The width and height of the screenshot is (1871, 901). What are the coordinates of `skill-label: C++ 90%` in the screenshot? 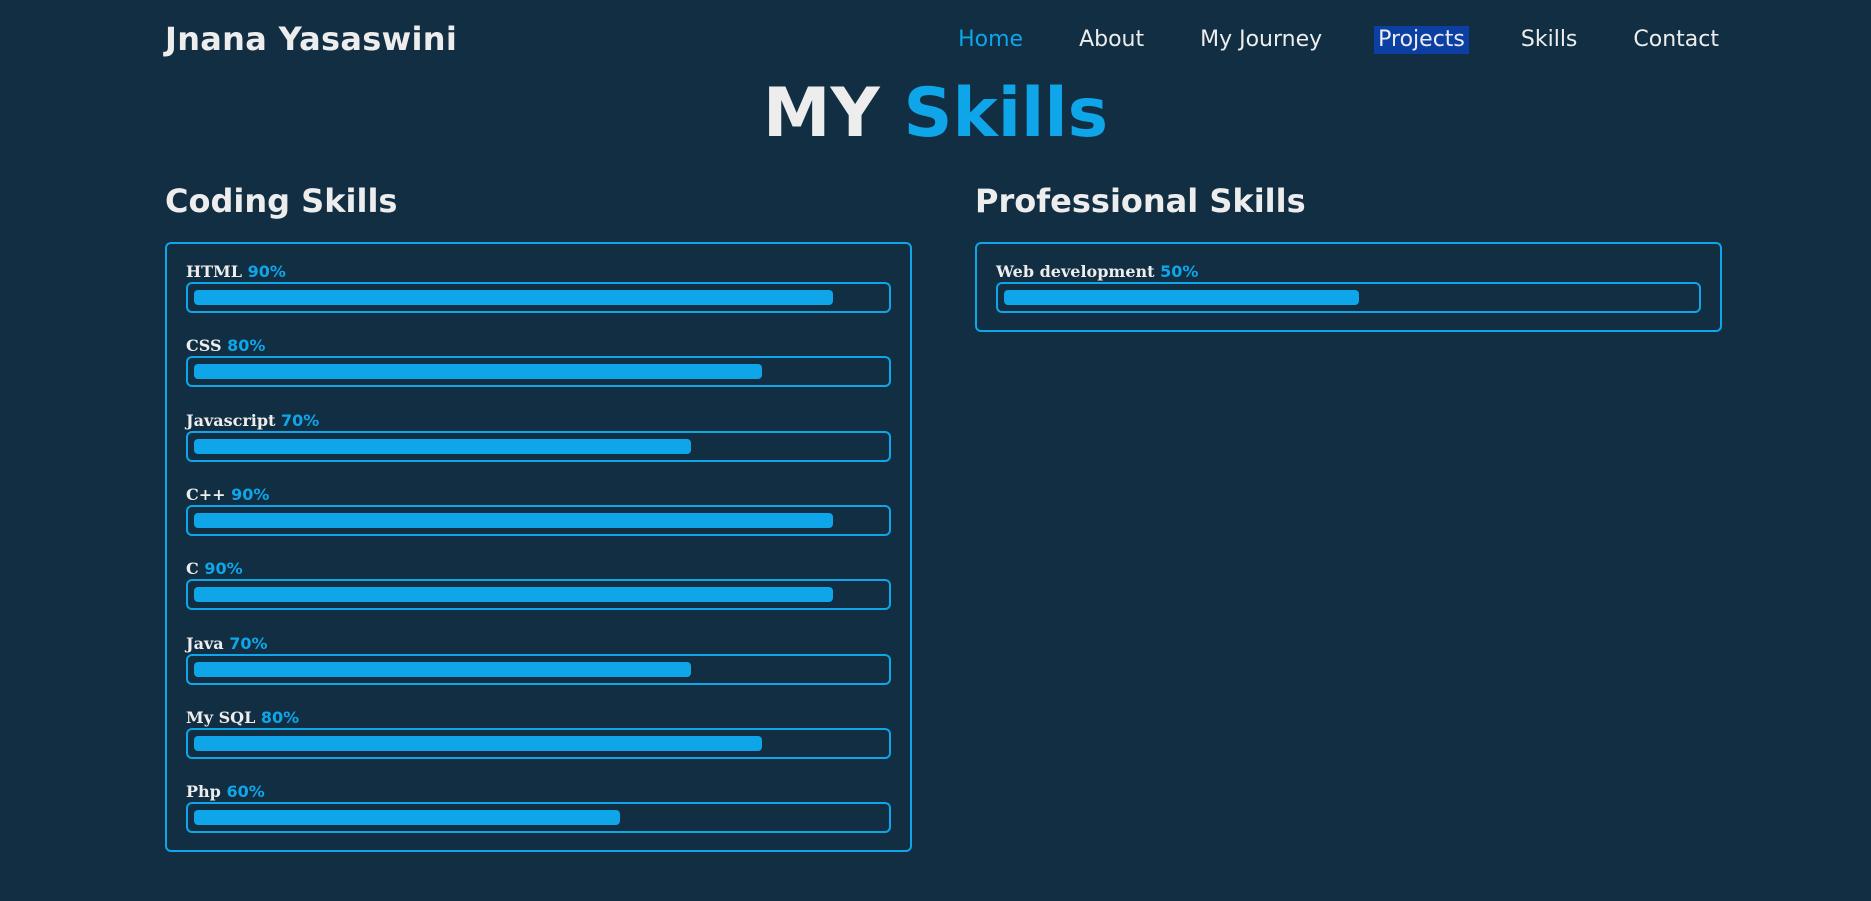 It's located at (538, 495).